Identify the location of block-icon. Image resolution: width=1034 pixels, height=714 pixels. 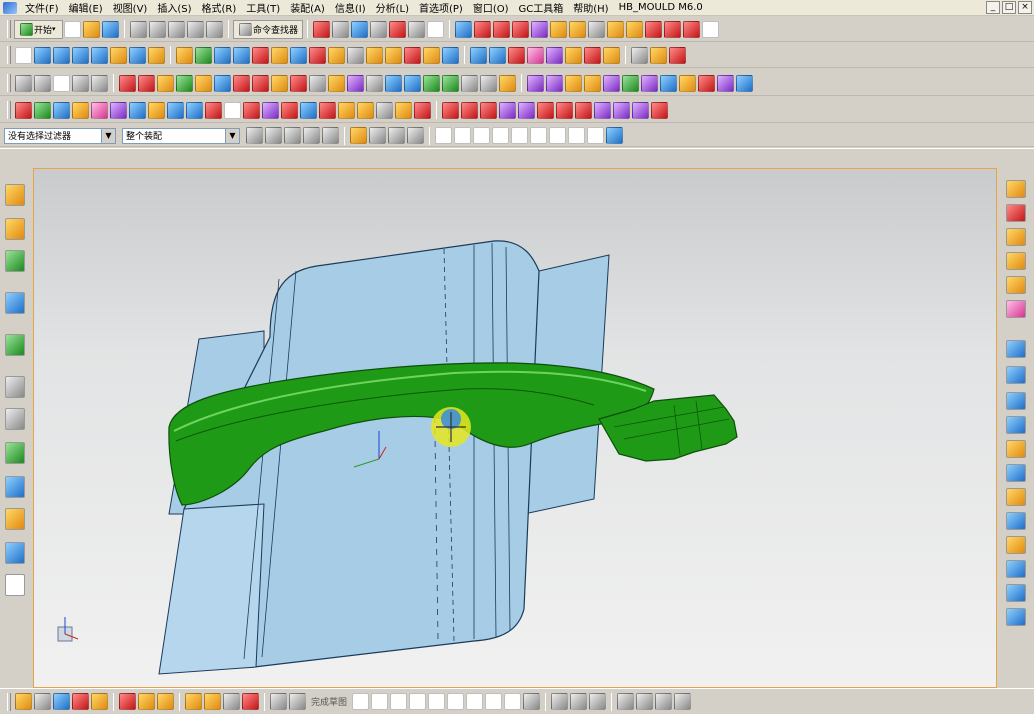
(1016, 237).